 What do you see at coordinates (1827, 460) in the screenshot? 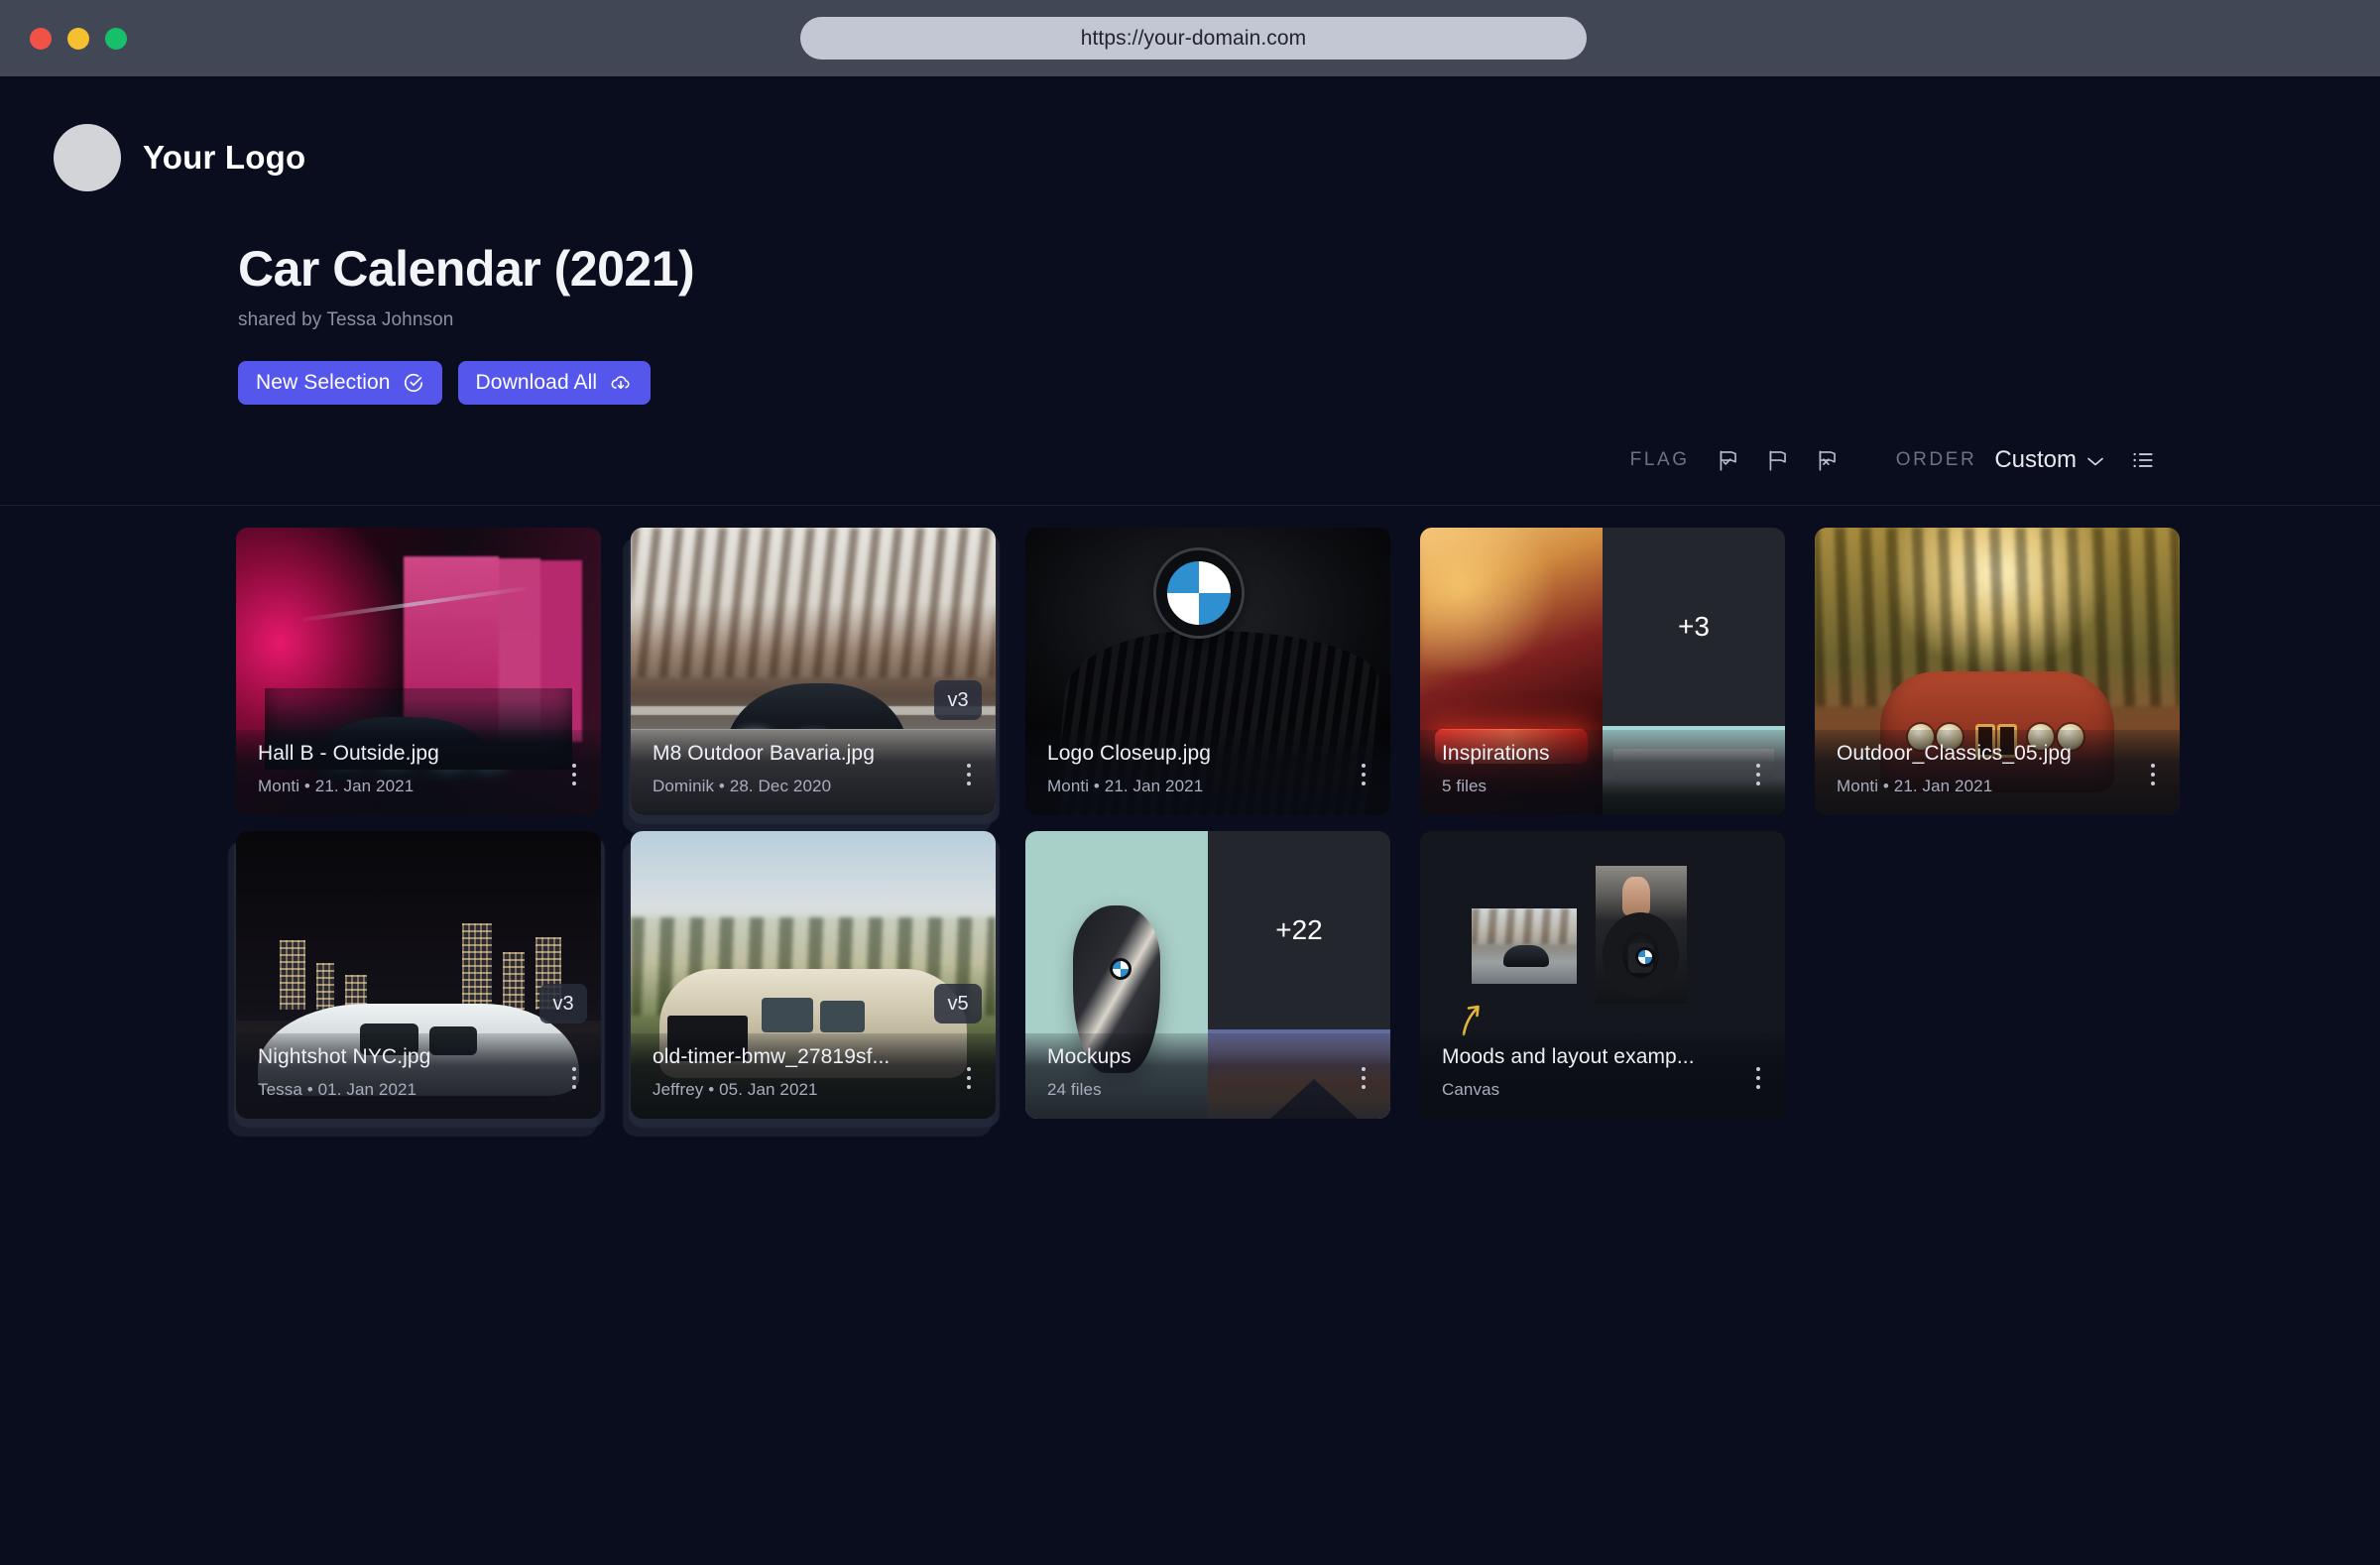
I see `flag-x-icon` at bounding box center [1827, 460].